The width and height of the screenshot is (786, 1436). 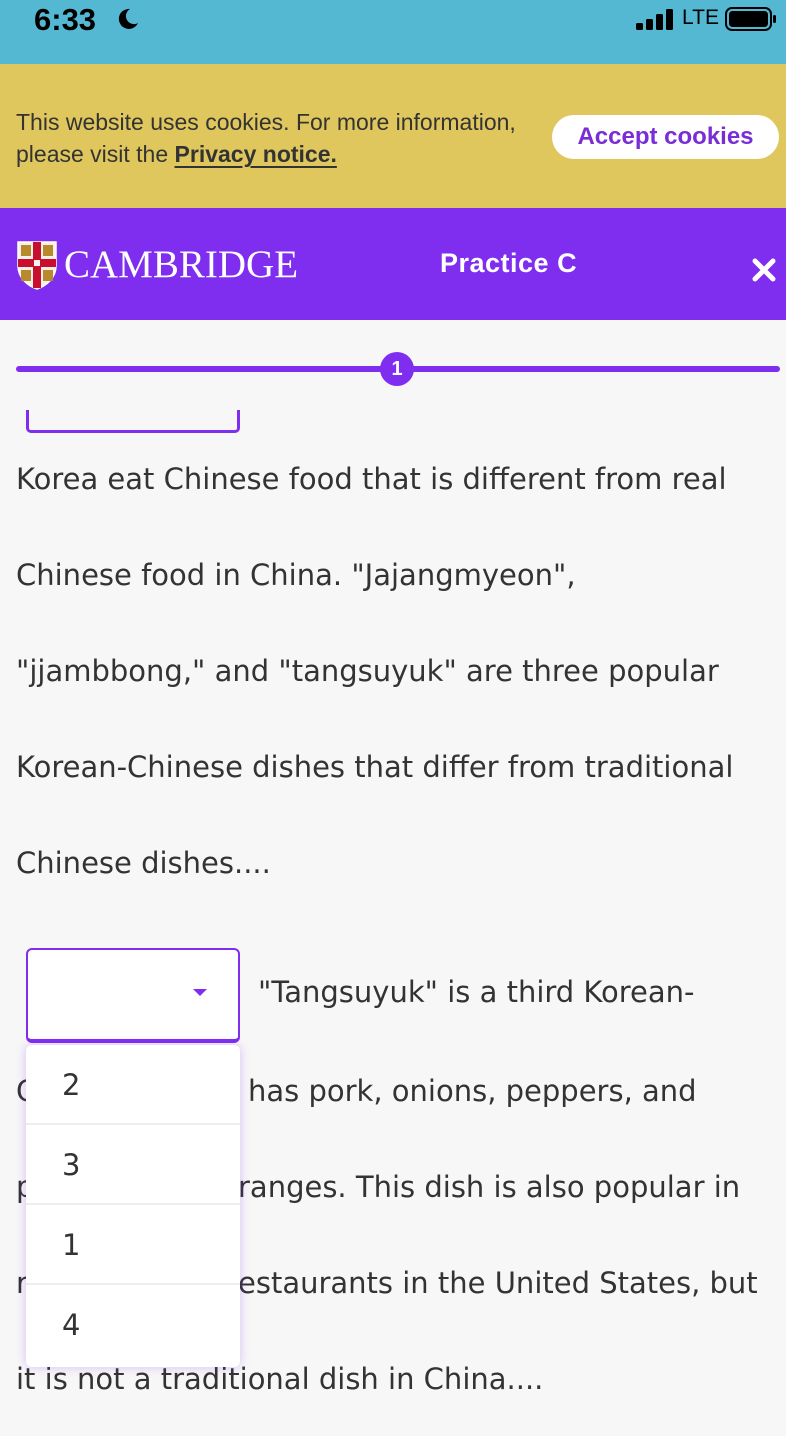 I want to click on battery-icon, so click(x=750, y=19).